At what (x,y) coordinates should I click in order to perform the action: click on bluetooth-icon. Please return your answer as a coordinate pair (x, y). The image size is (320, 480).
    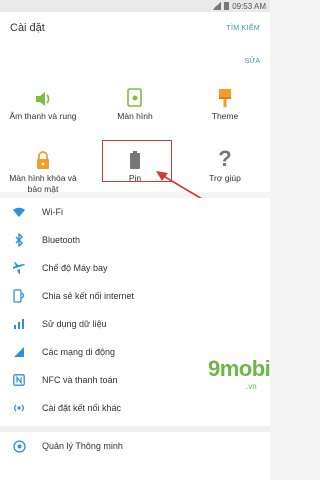
    Looking at the image, I should click on (19, 240).